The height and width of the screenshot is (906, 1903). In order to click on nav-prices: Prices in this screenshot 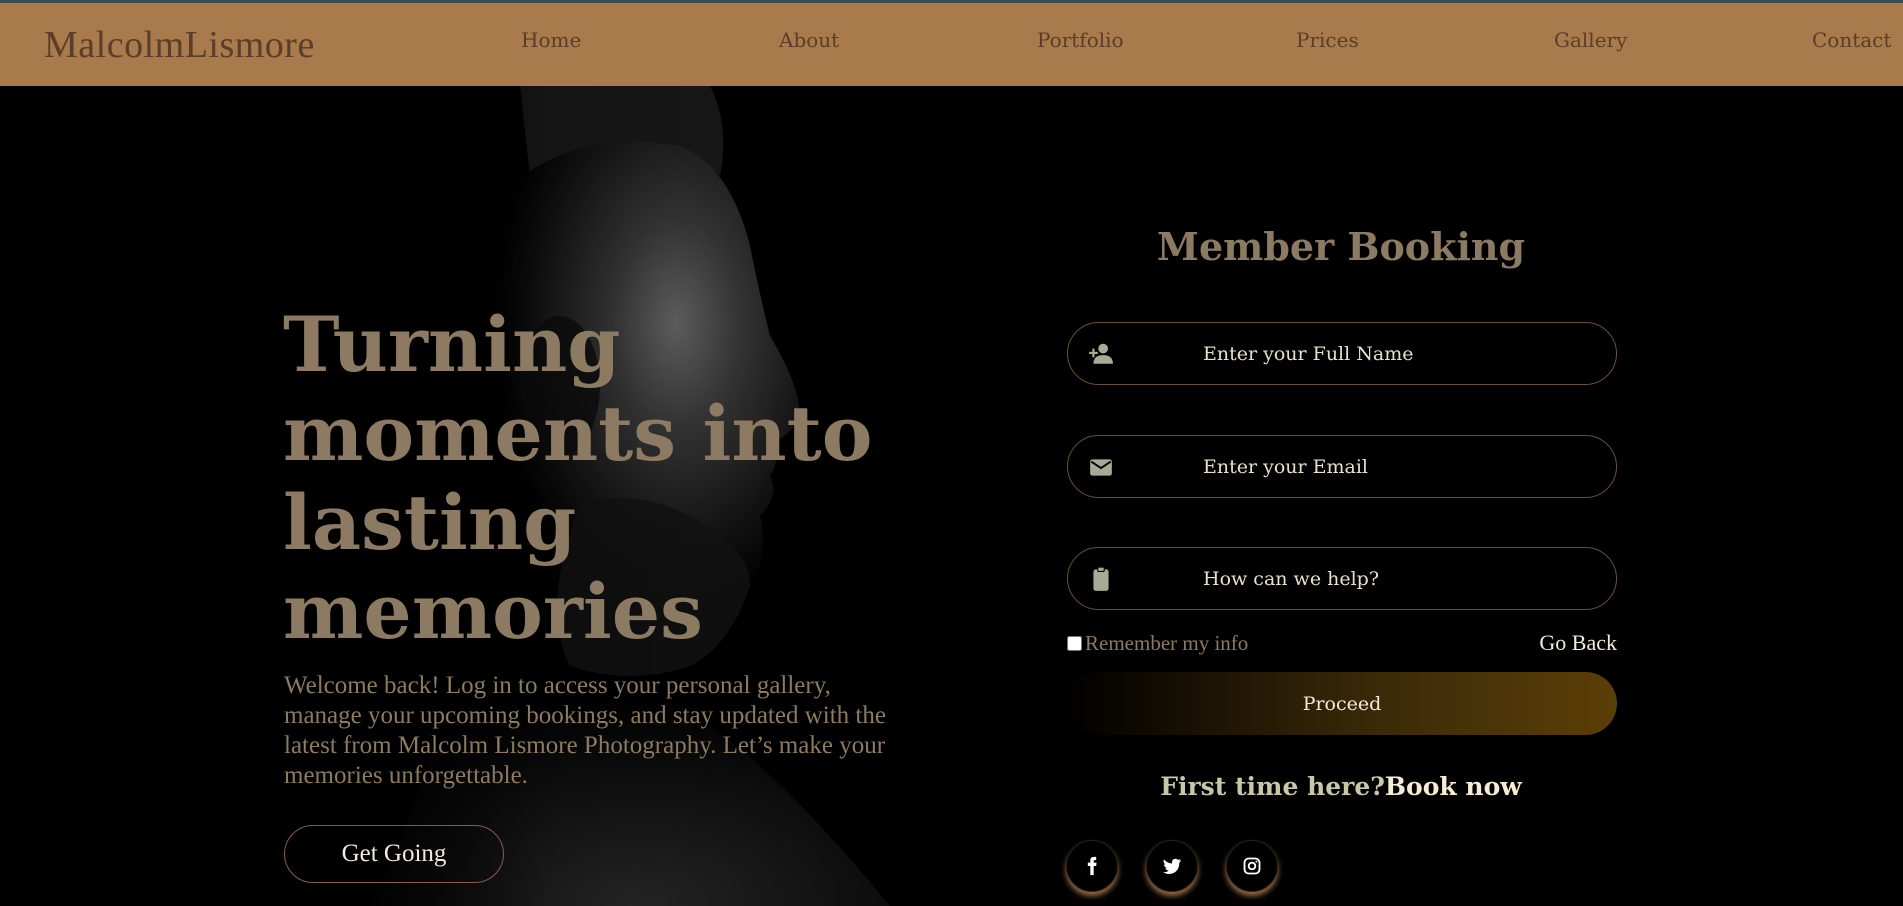, I will do `click(1327, 40)`.